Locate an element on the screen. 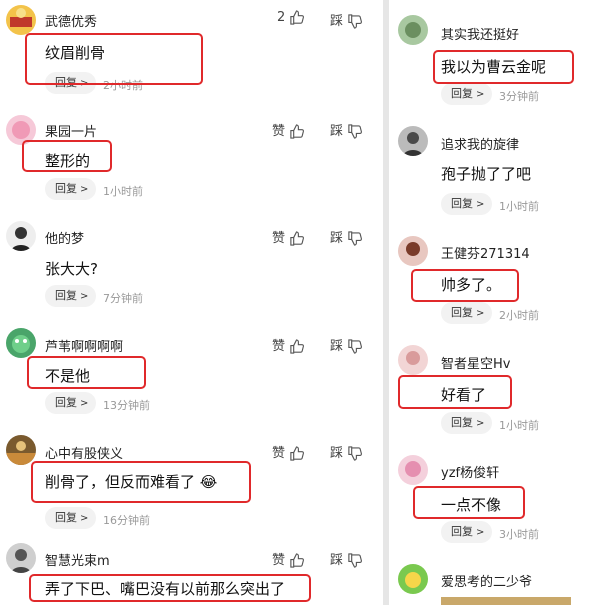 The height and width of the screenshot is (605, 609). comment-username: 其实我还挺好 is located at coordinates (480, 33).